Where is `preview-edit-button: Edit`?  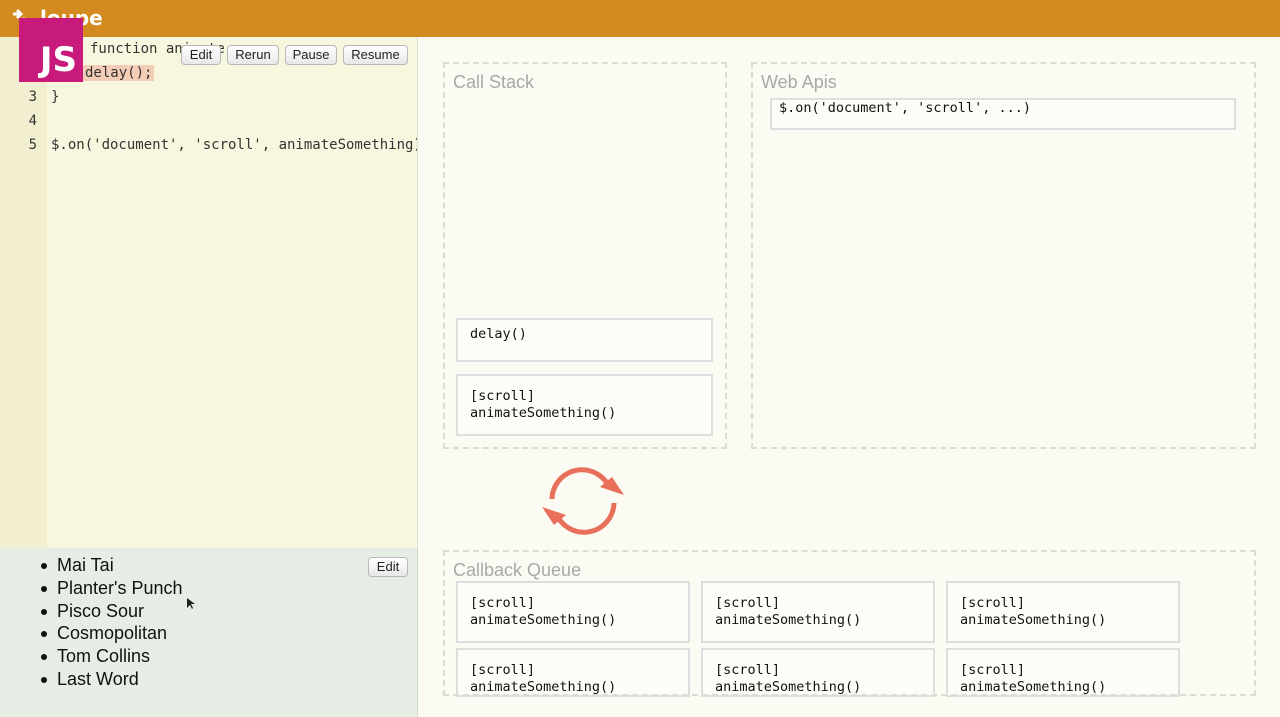
preview-edit-button: Edit is located at coordinates (388, 567).